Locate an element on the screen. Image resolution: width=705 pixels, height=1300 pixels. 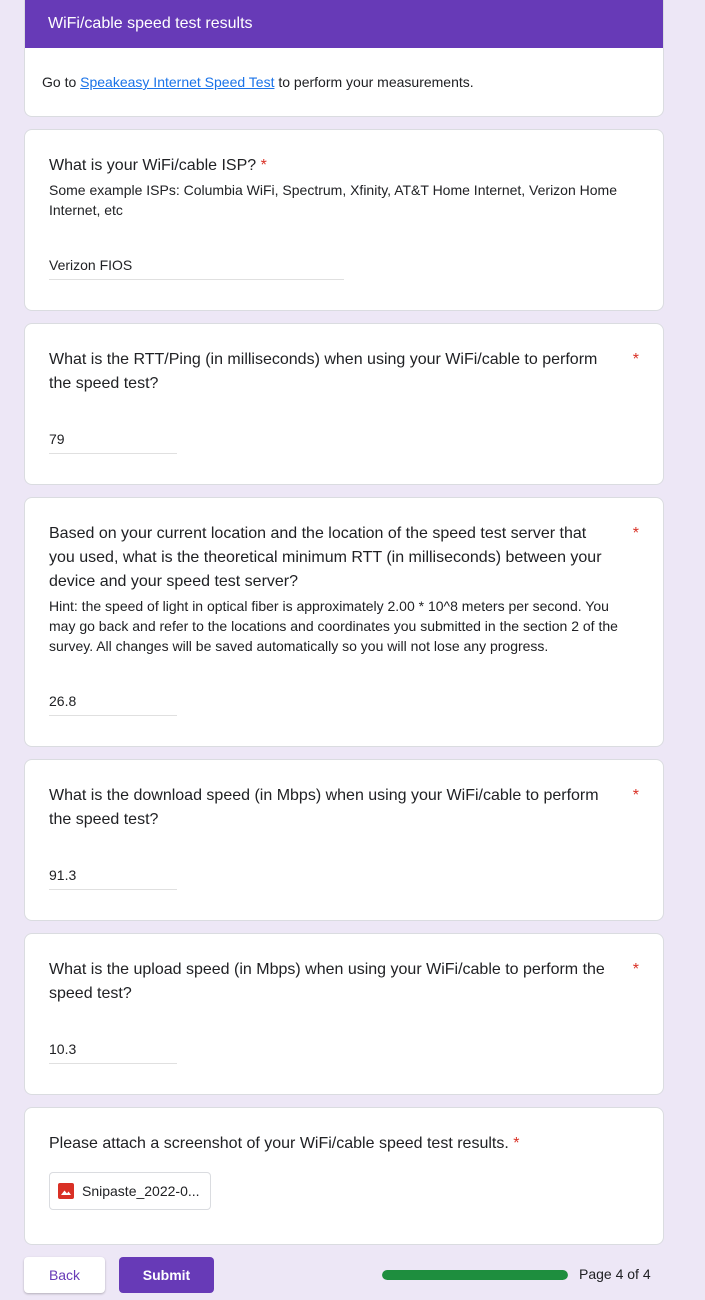
rtt-answer-input: 79 is located at coordinates (113, 442).